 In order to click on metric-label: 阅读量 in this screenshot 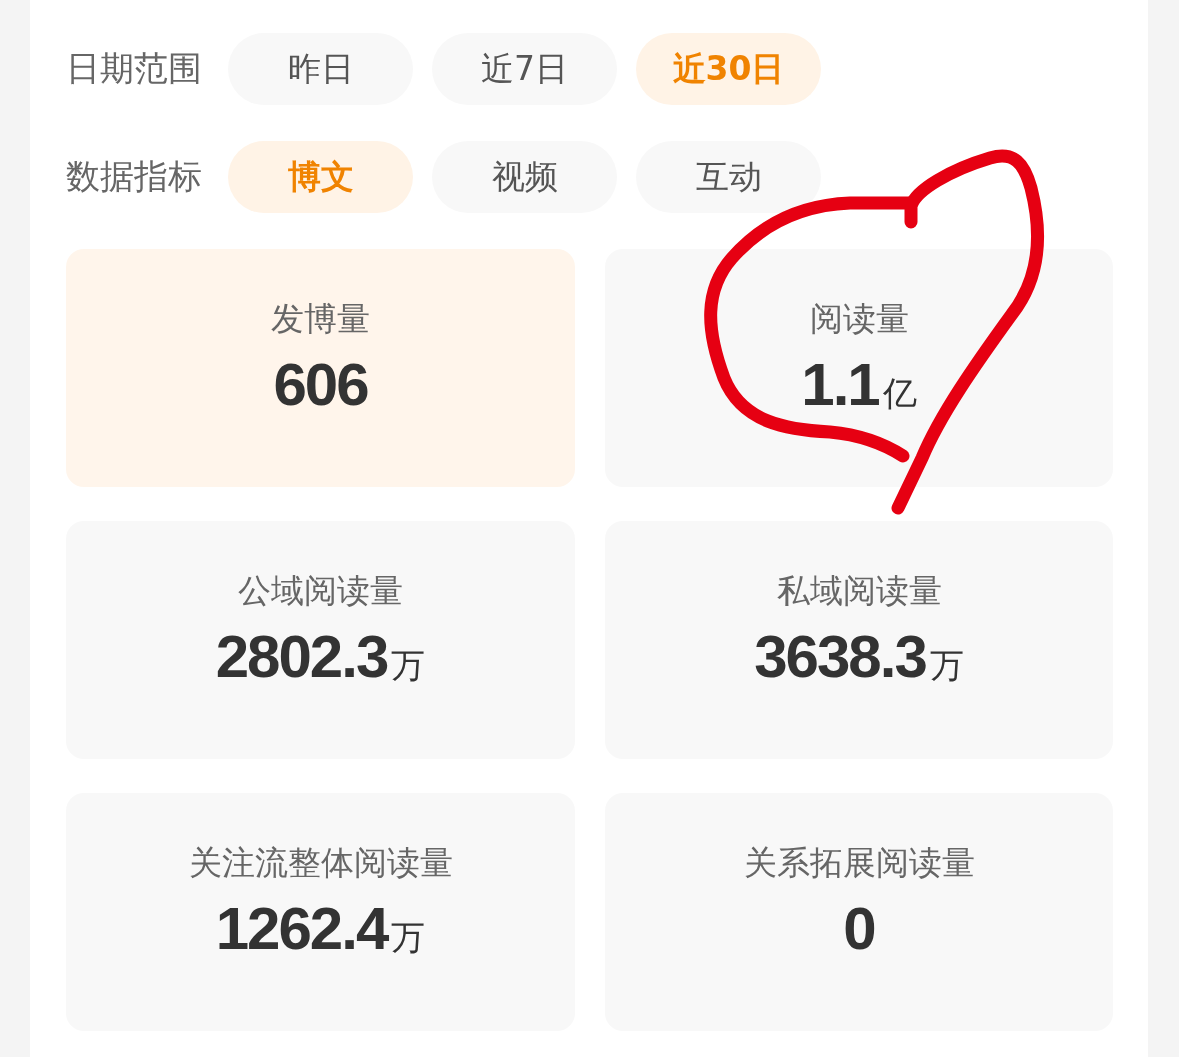, I will do `click(859, 319)`.